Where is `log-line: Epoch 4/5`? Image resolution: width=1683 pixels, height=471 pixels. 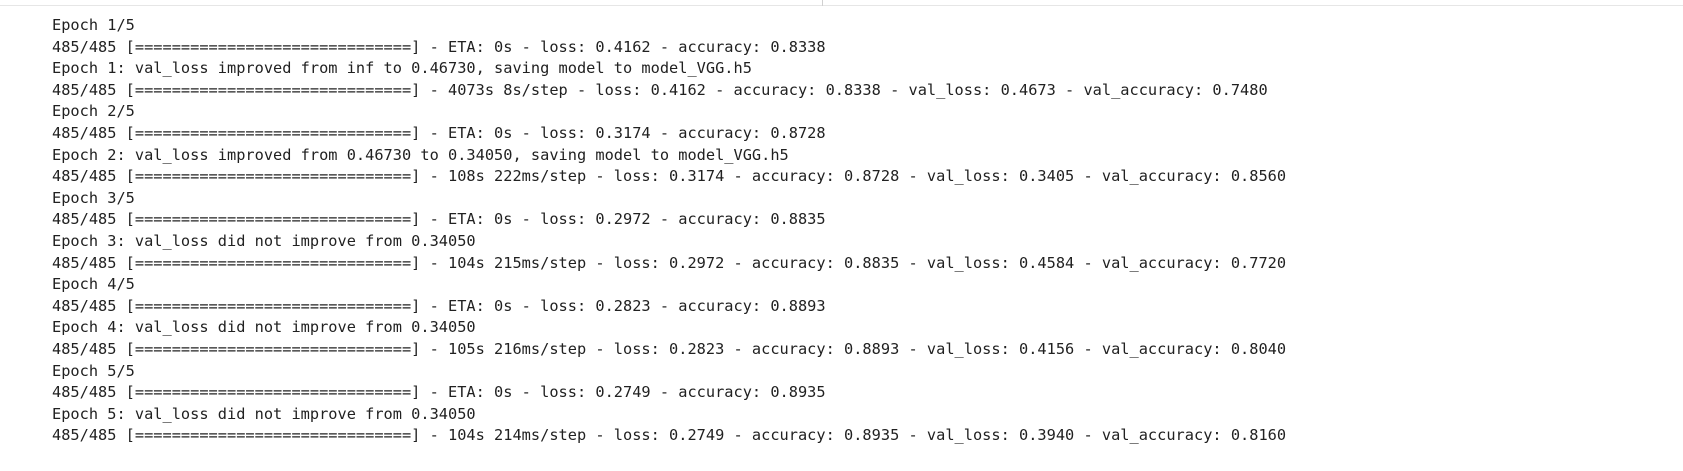 log-line: Epoch 4/5 is located at coordinates (93, 284).